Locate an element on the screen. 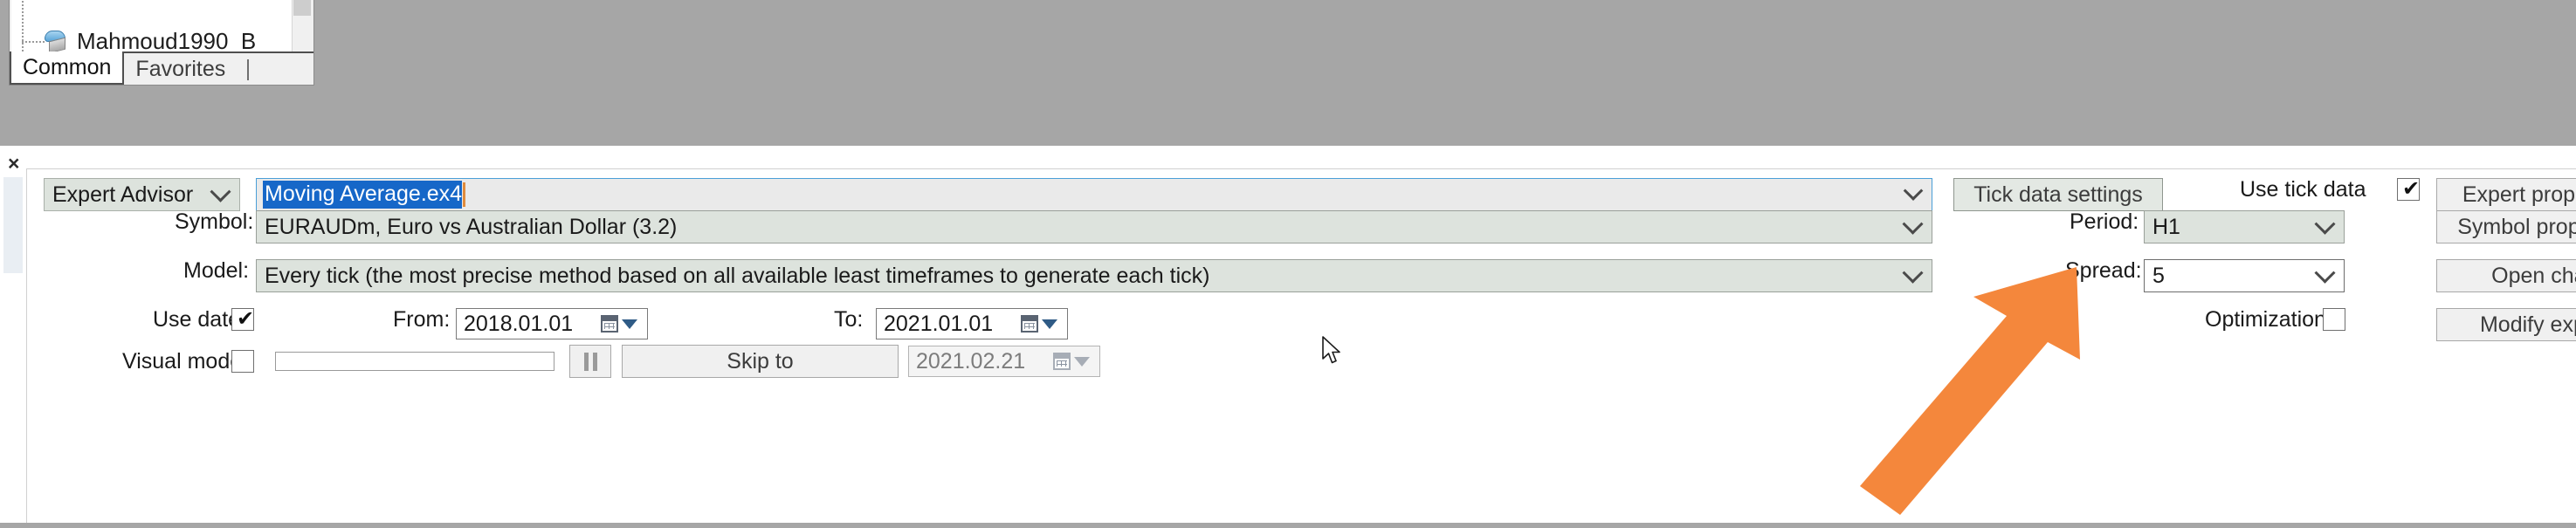 This screenshot has width=2576, height=528. to-date-input: 2021.01.01 is located at coordinates (972, 323).